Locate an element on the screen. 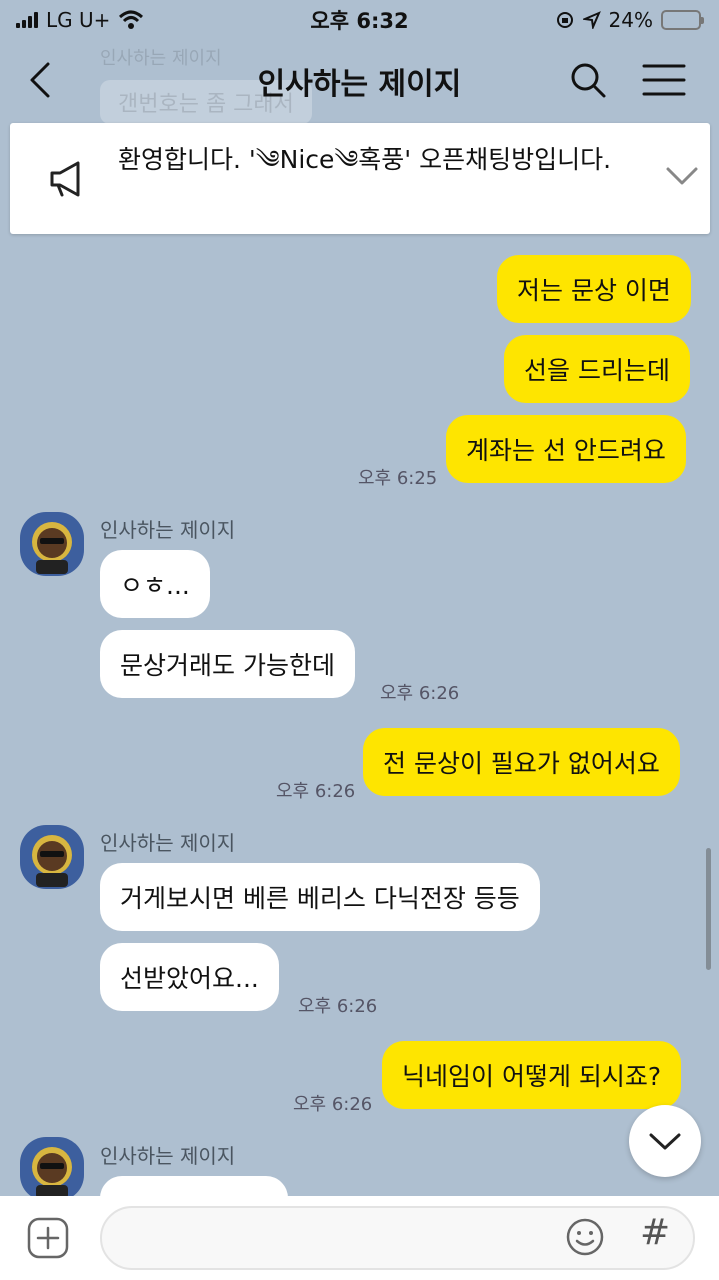  scrollbar is located at coordinates (708, 909).